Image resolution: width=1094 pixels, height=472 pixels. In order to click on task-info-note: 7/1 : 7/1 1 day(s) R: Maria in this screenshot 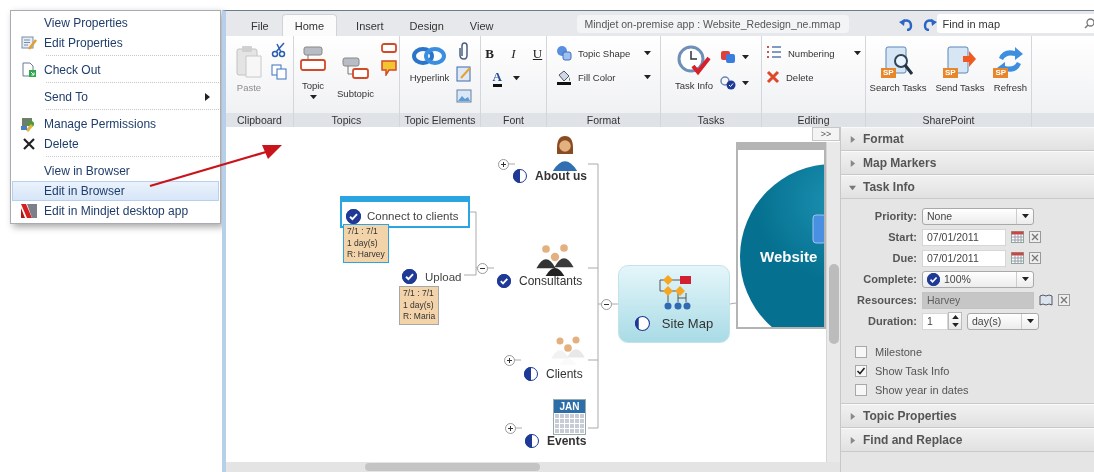, I will do `click(419, 305)`.